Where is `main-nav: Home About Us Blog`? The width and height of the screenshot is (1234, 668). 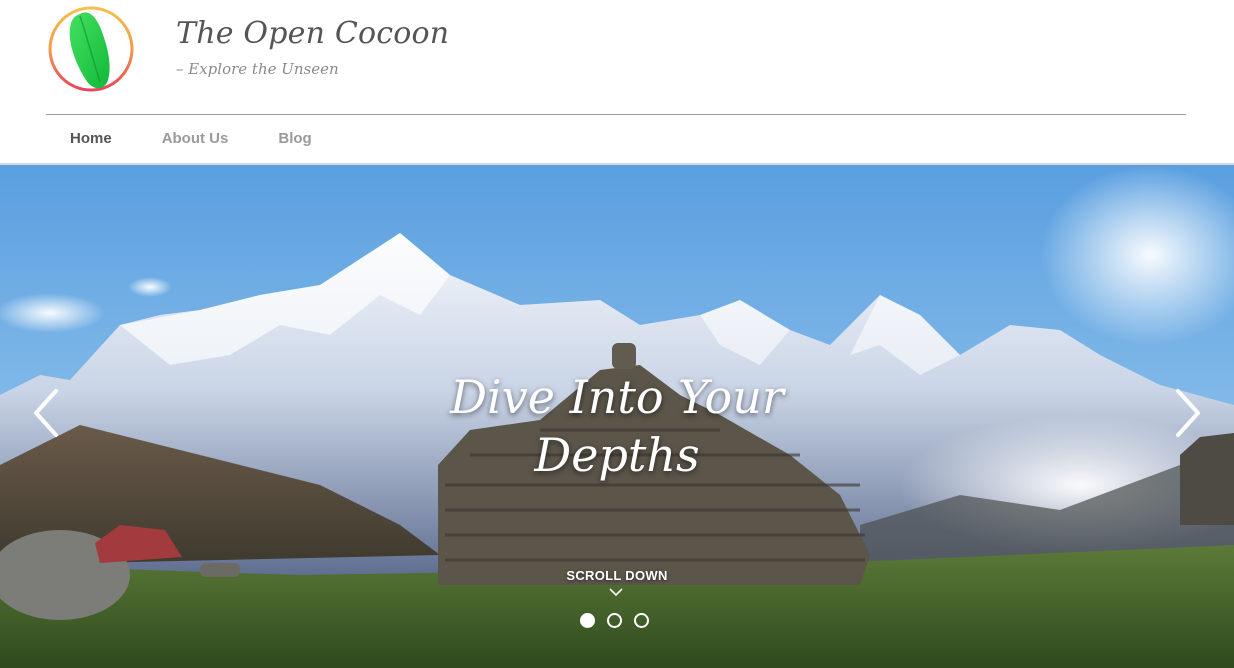 main-nav: Home About Us Blog is located at coordinates (216, 138).